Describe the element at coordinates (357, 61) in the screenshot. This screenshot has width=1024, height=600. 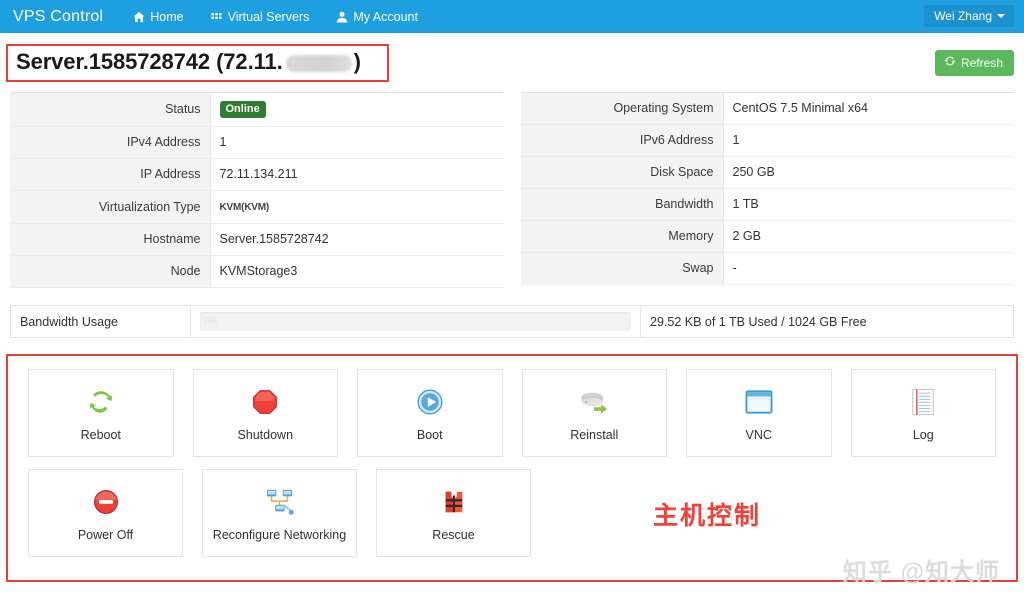
I see `page-title-suffix: )` at that location.